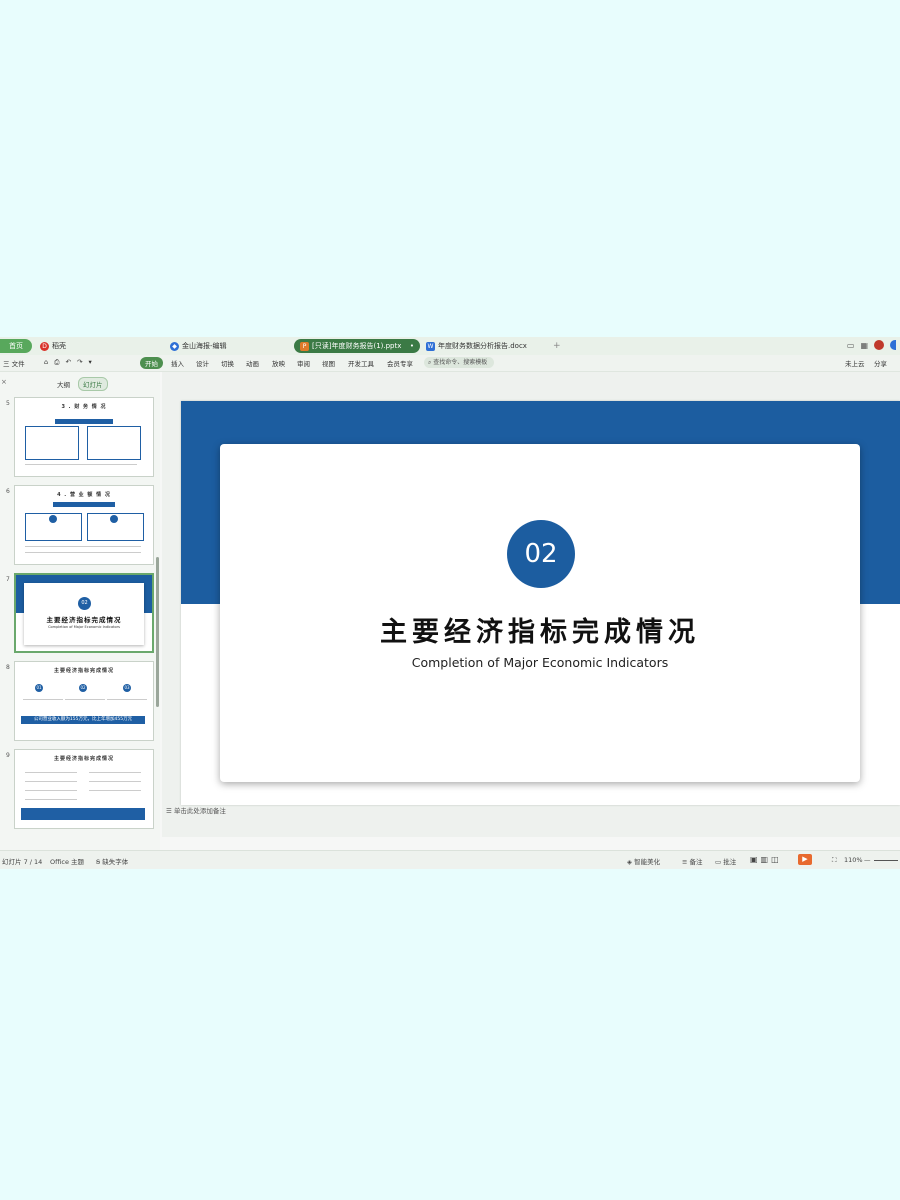 This screenshot has width=900, height=1200. What do you see at coordinates (252, 363) in the screenshot?
I see `tab-animation: 动画` at bounding box center [252, 363].